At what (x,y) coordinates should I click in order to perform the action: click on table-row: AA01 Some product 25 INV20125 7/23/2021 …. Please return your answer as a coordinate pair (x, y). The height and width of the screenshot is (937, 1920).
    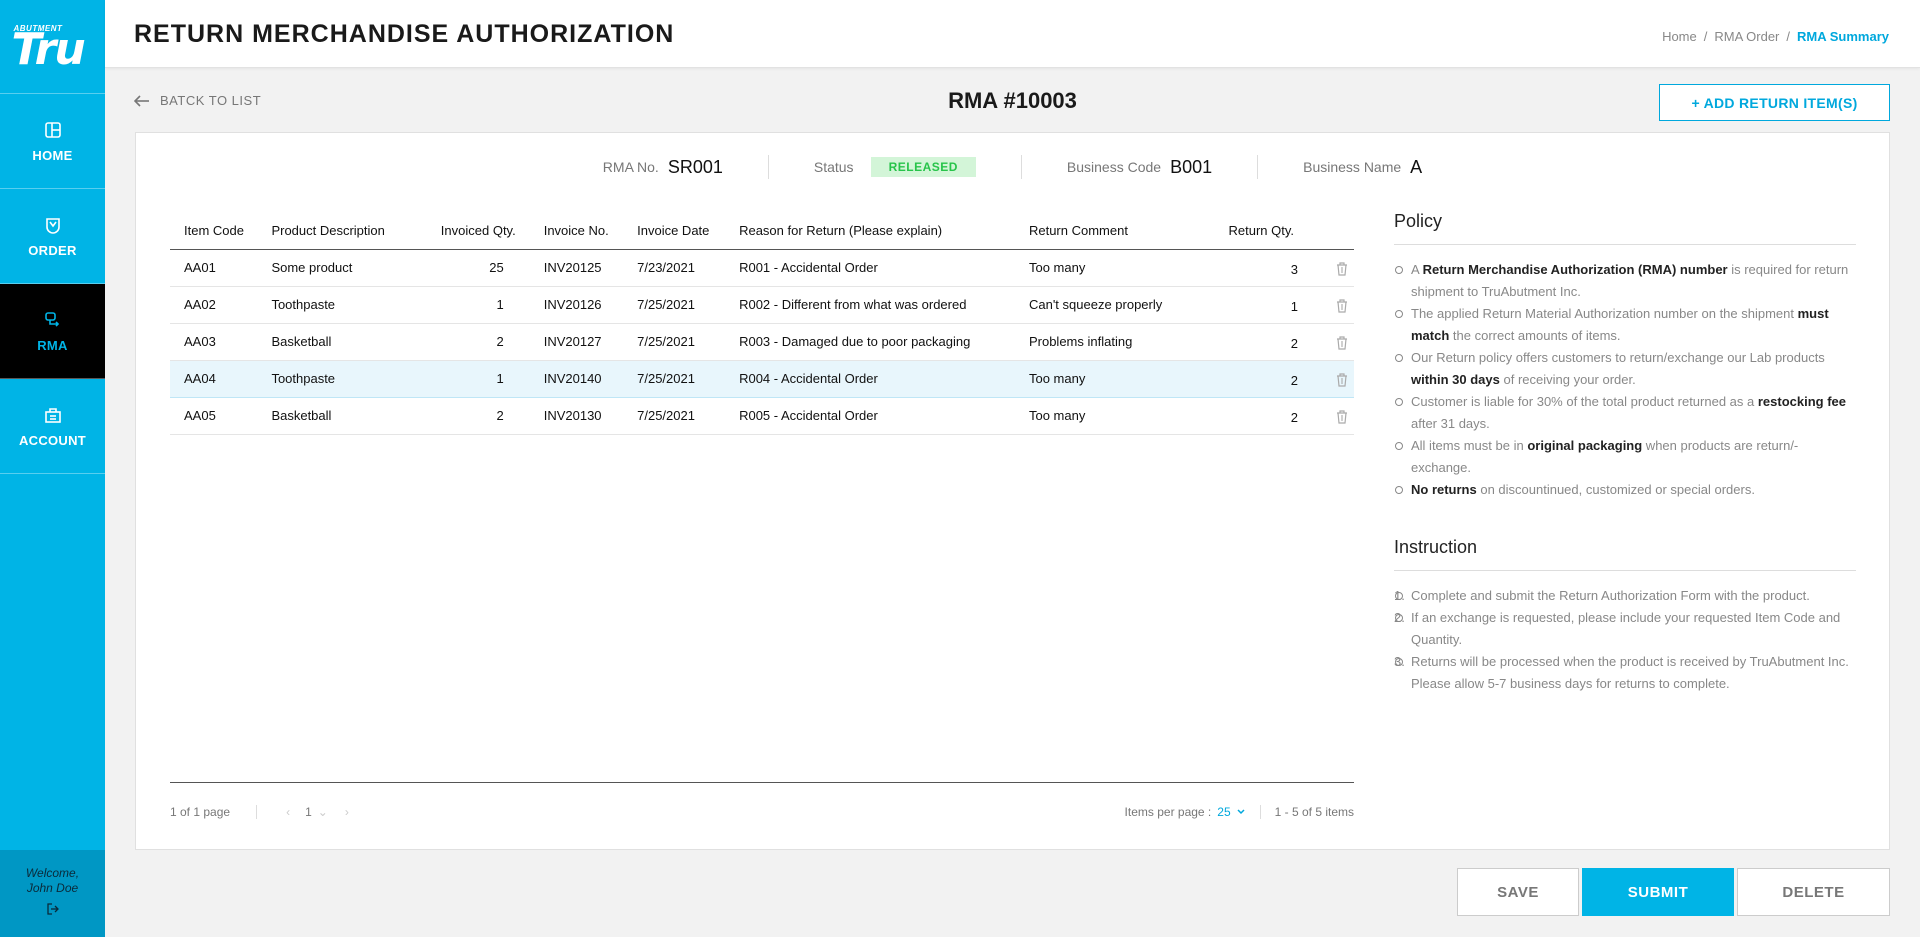
    Looking at the image, I should click on (762, 268).